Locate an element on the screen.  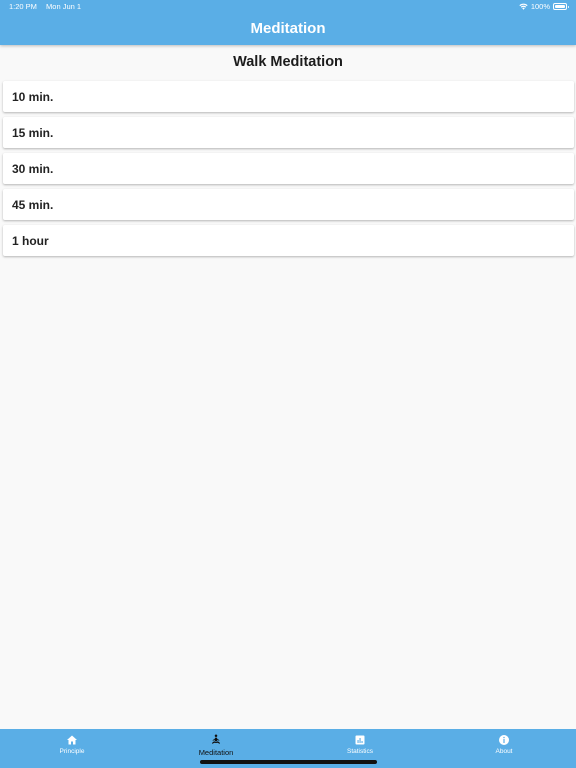
bar-chart-icon is located at coordinates (360, 740).